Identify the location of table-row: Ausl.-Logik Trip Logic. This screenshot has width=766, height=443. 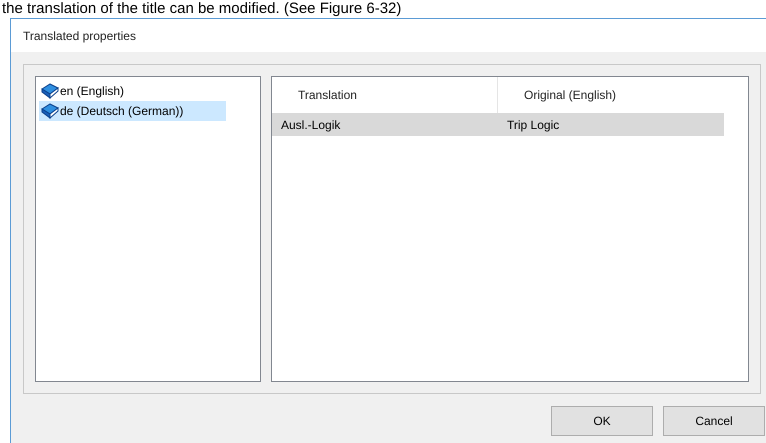
(498, 124).